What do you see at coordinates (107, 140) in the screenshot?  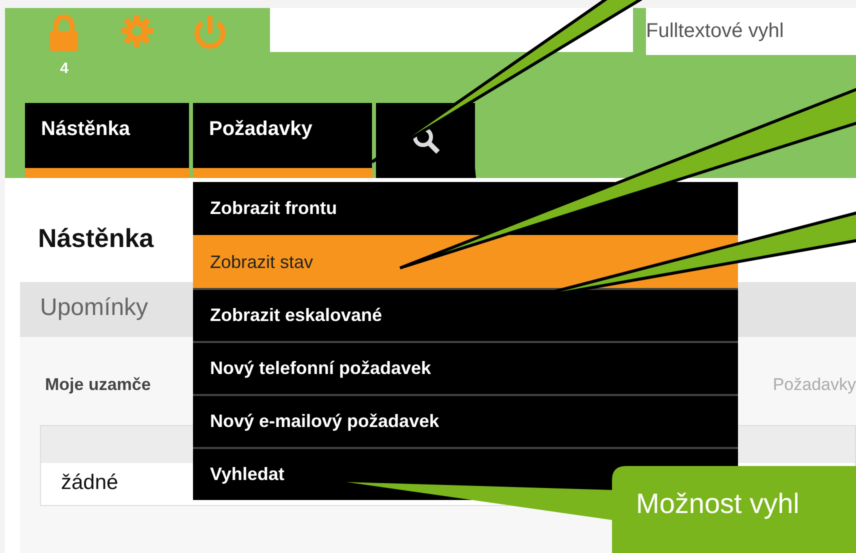 I see `nav-tab: Nástěnka` at bounding box center [107, 140].